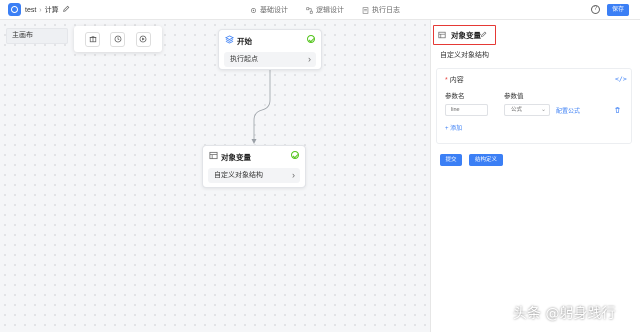 Image resolution: width=640 pixels, height=332 pixels. I want to click on package-button, so click(93, 39).